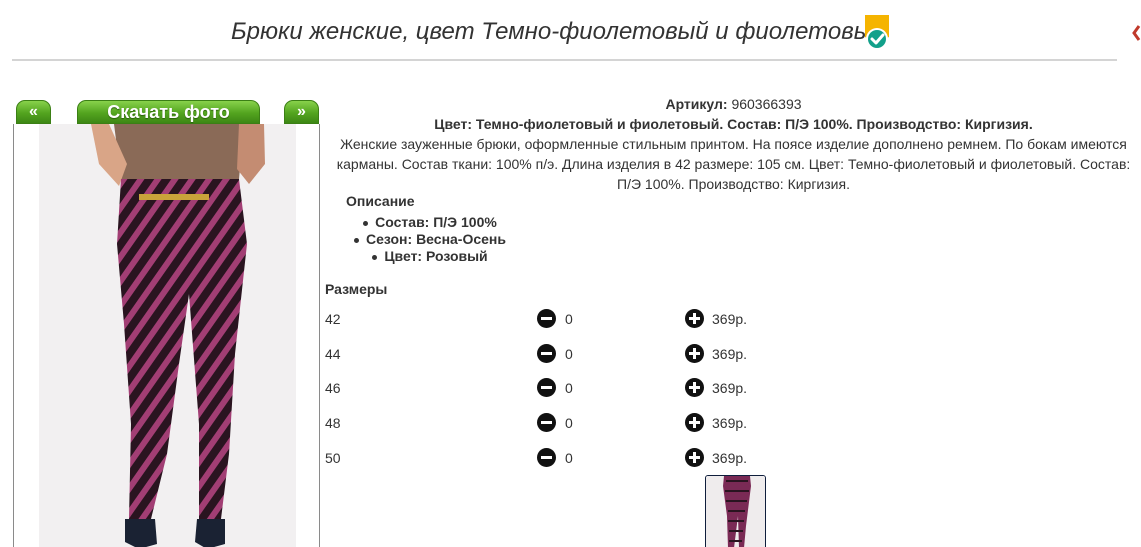 The width and height of the screenshot is (1141, 547). Describe the element at coordinates (356, 289) in the screenshot. I see `sizes-heading: Размеры` at that location.